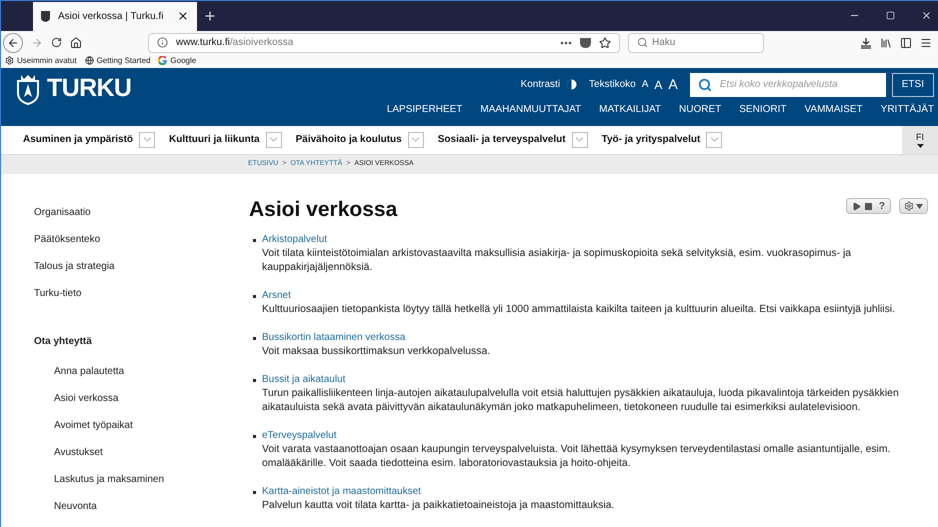 The height and width of the screenshot is (527, 938). I want to click on sidebar-item: Avustukset, so click(141, 459).